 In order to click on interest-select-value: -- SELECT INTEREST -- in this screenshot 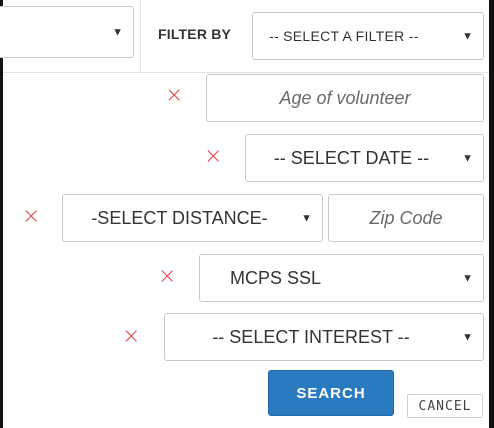, I will do `click(311, 336)`.